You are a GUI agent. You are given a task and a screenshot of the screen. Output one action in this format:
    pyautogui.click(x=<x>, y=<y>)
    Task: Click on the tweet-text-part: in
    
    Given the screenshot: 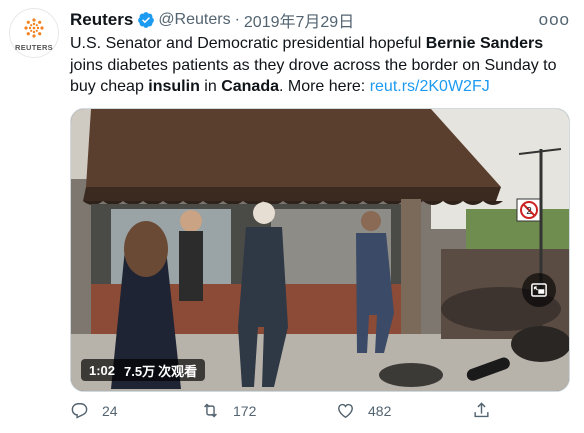 What is the action you would take?
    pyautogui.click(x=210, y=86)
    